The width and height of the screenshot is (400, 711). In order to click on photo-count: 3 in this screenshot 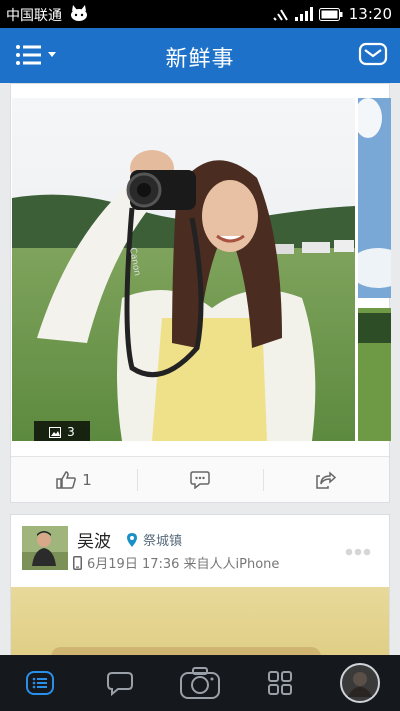, I will do `click(71, 432)`.